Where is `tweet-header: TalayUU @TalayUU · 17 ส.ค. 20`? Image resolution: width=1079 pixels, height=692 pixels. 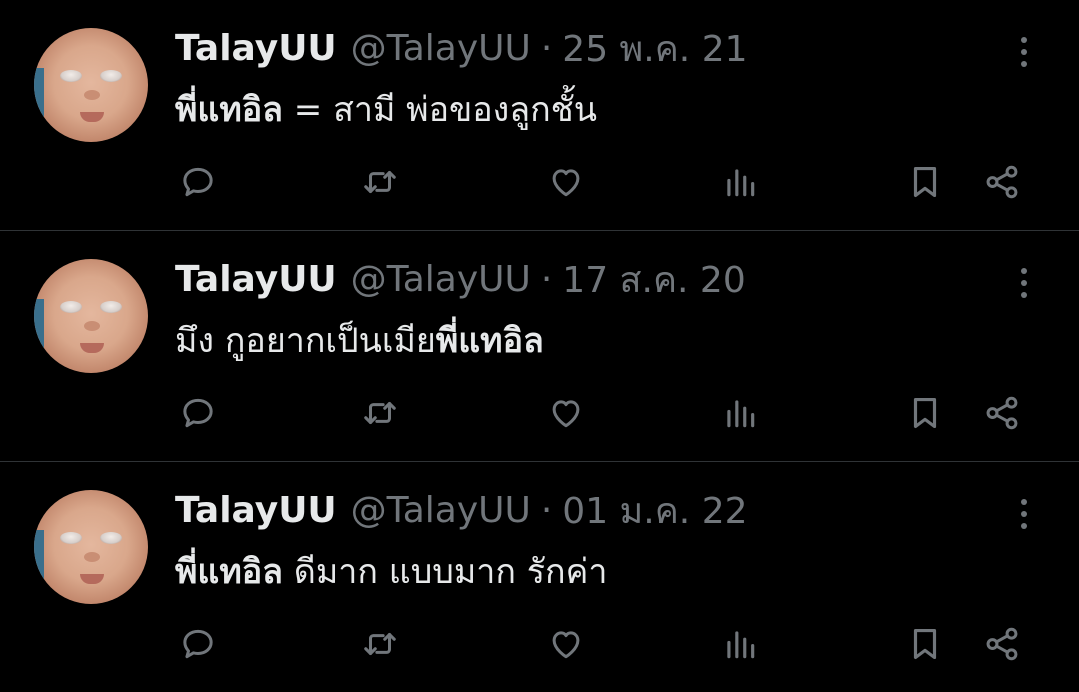
tweet-header: TalayUU @TalayUU · 17 ส.ค. 20 is located at coordinates (460, 279).